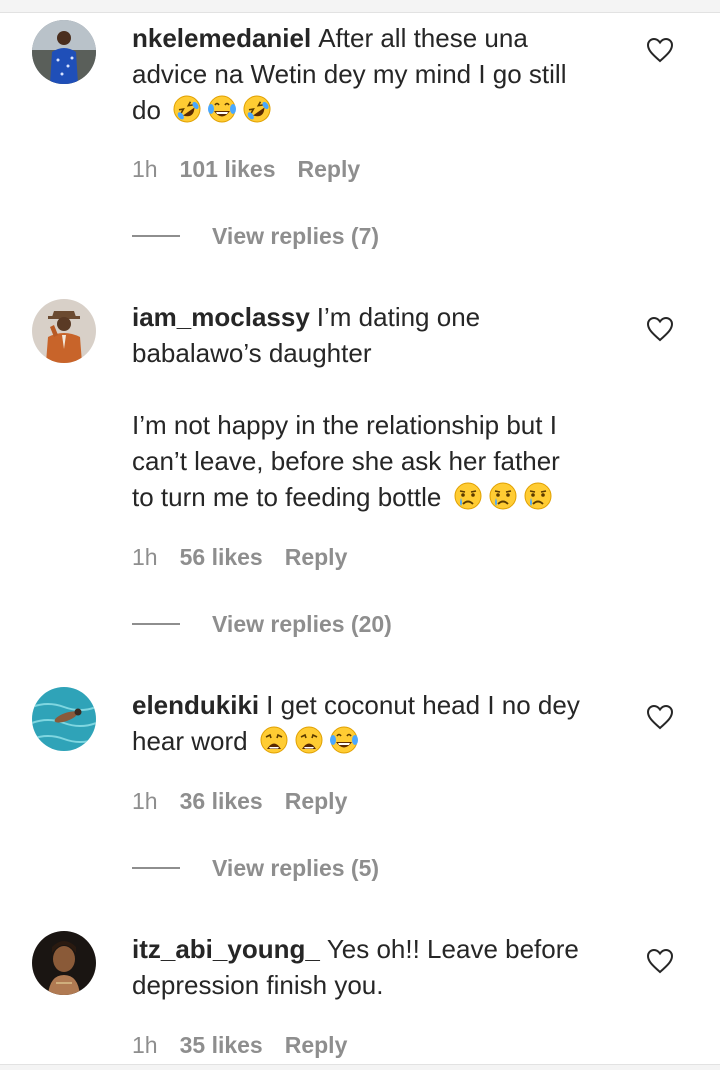  I want to click on comment-meta: 1h 56 likes Reply, so click(250, 557).